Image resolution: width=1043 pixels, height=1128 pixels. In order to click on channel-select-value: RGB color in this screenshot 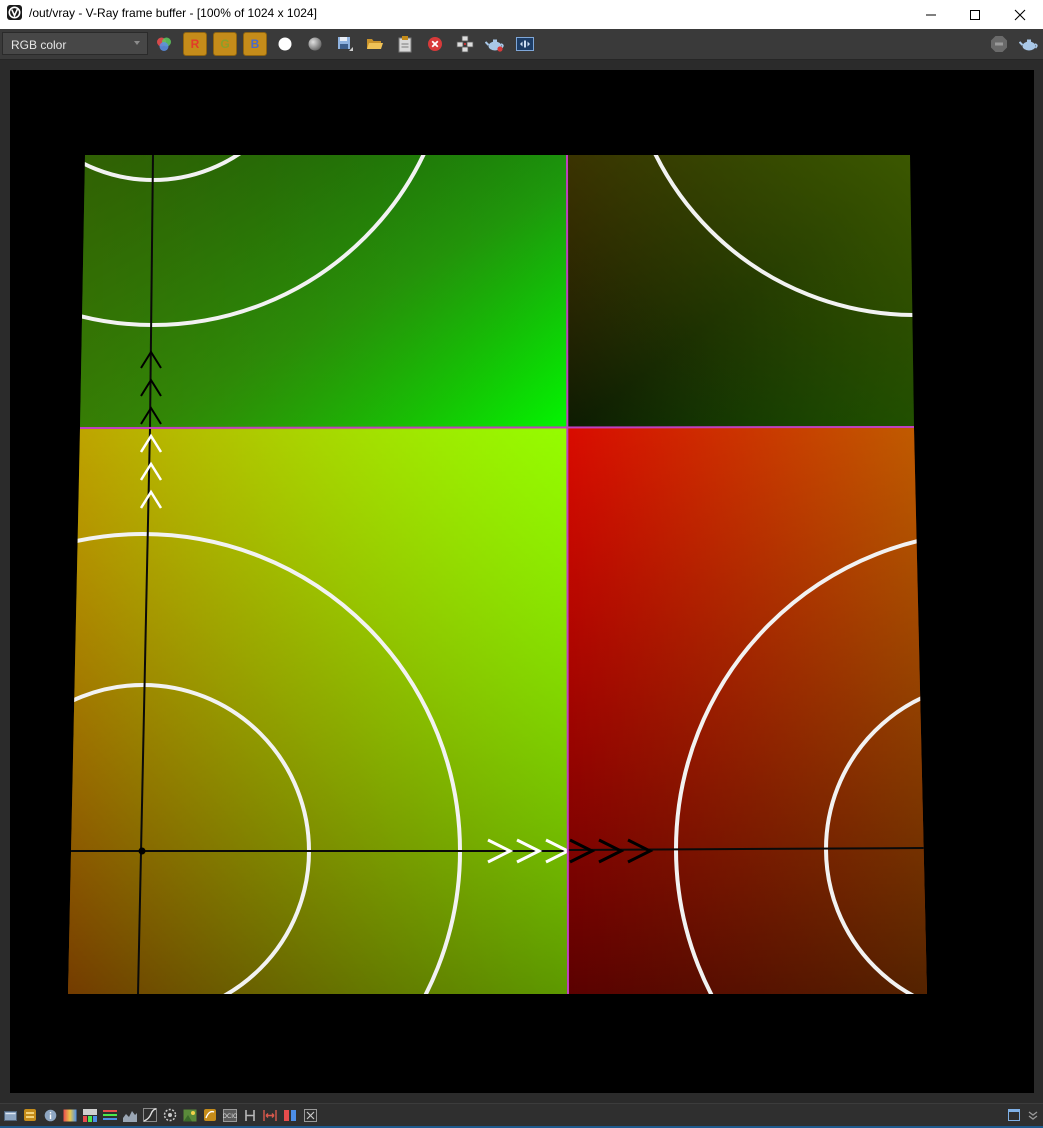, I will do `click(39, 45)`.